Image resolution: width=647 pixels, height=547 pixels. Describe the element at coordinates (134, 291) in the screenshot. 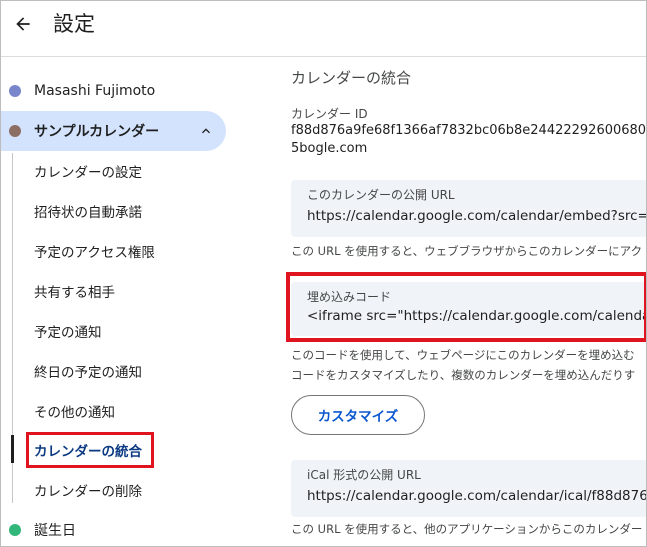

I see `sidebar-item-shared-with: 共有する相手` at that location.